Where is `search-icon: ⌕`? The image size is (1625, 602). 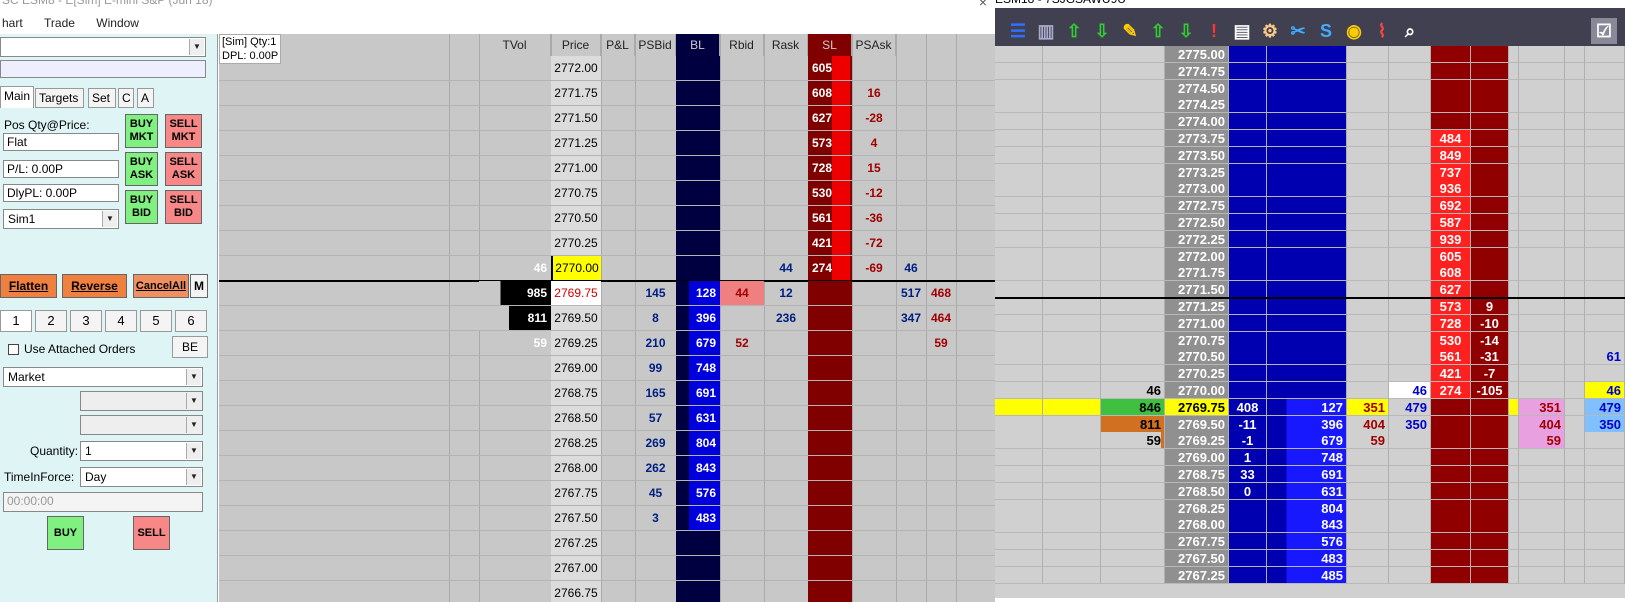 search-icon: ⌕ is located at coordinates (1410, 31).